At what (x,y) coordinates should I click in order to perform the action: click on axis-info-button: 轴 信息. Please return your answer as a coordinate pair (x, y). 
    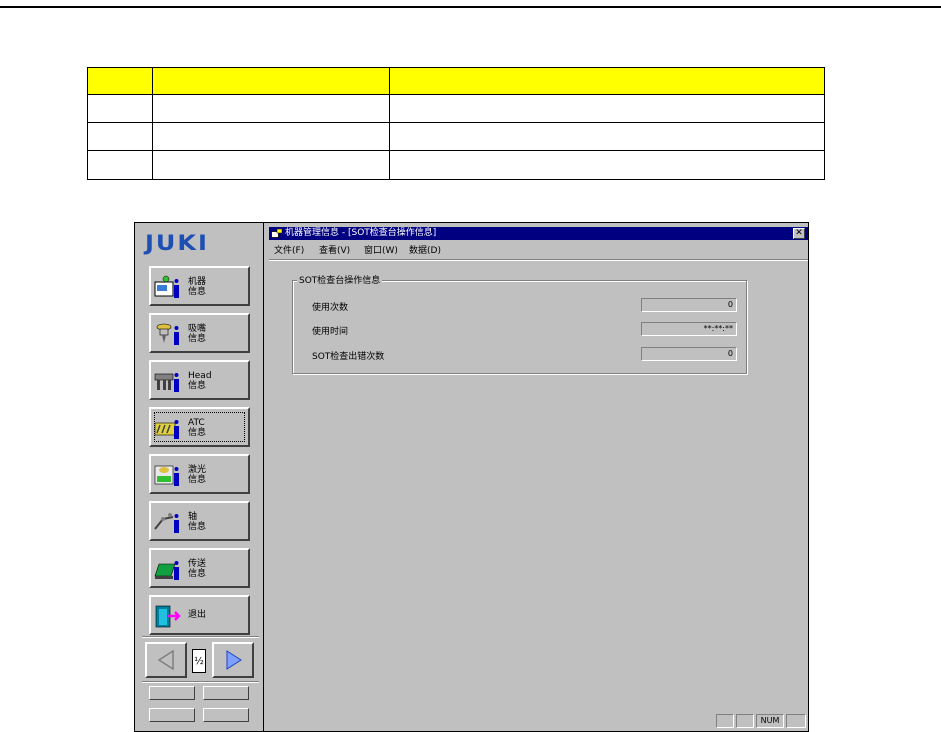
    Looking at the image, I should click on (199, 521).